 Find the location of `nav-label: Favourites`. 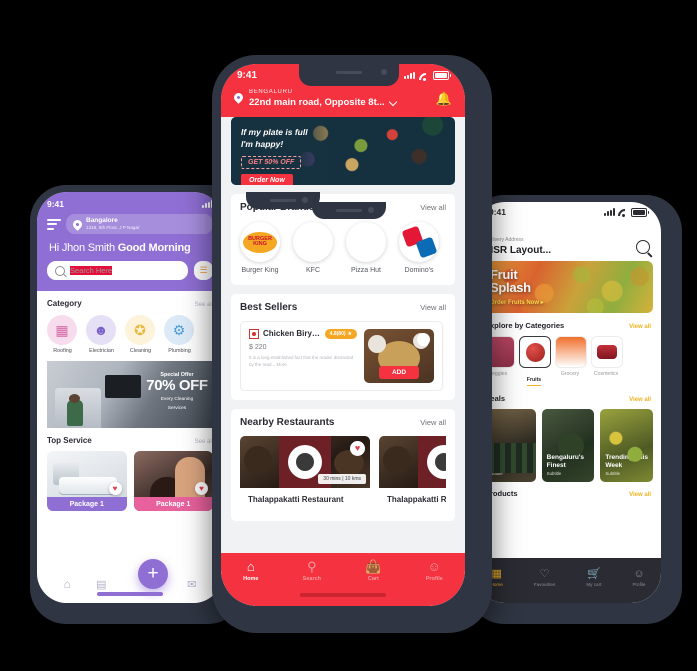

nav-label: Favourites is located at coordinates (544, 585).